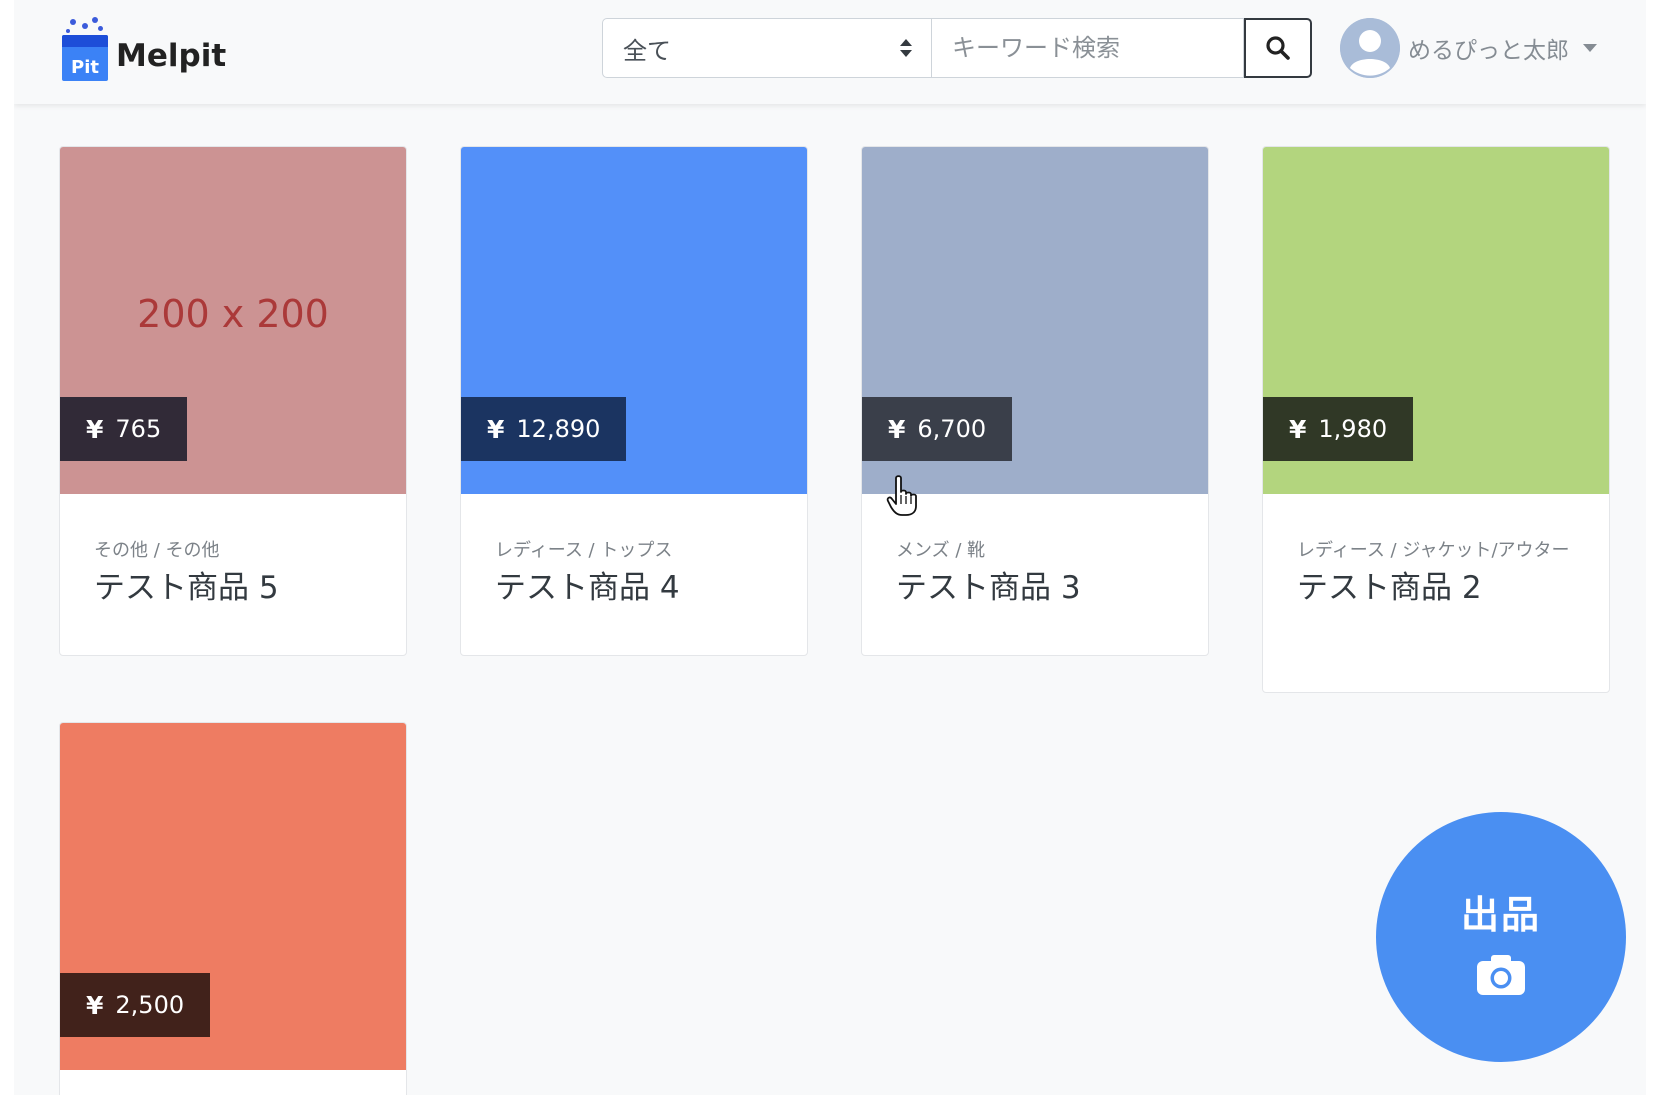  Describe the element at coordinates (1501, 974) in the screenshot. I see `camera-icon` at that location.